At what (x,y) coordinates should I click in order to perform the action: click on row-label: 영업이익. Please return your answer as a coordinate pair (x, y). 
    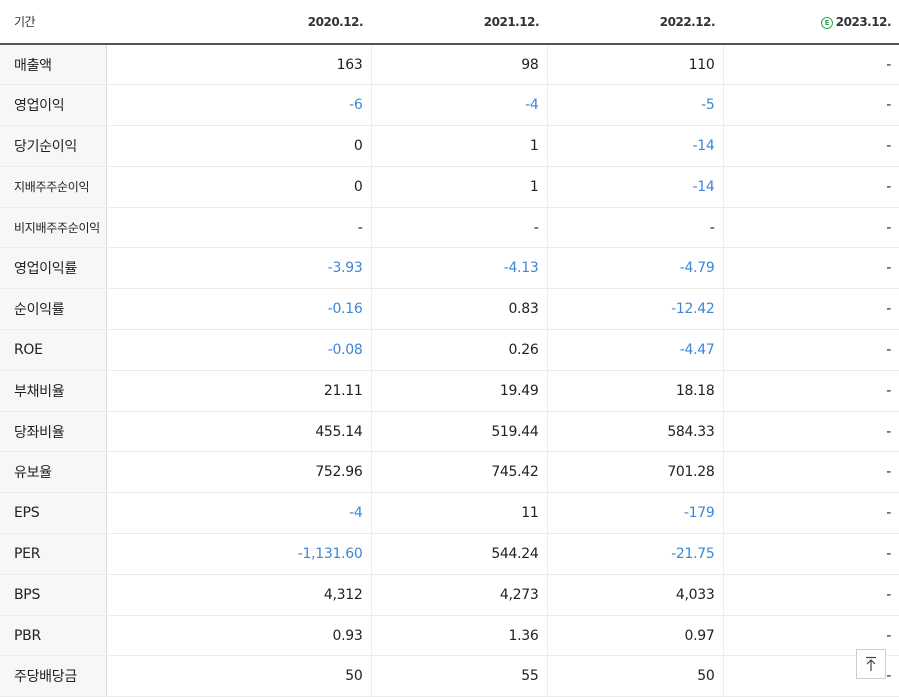
    Looking at the image, I should click on (53, 105).